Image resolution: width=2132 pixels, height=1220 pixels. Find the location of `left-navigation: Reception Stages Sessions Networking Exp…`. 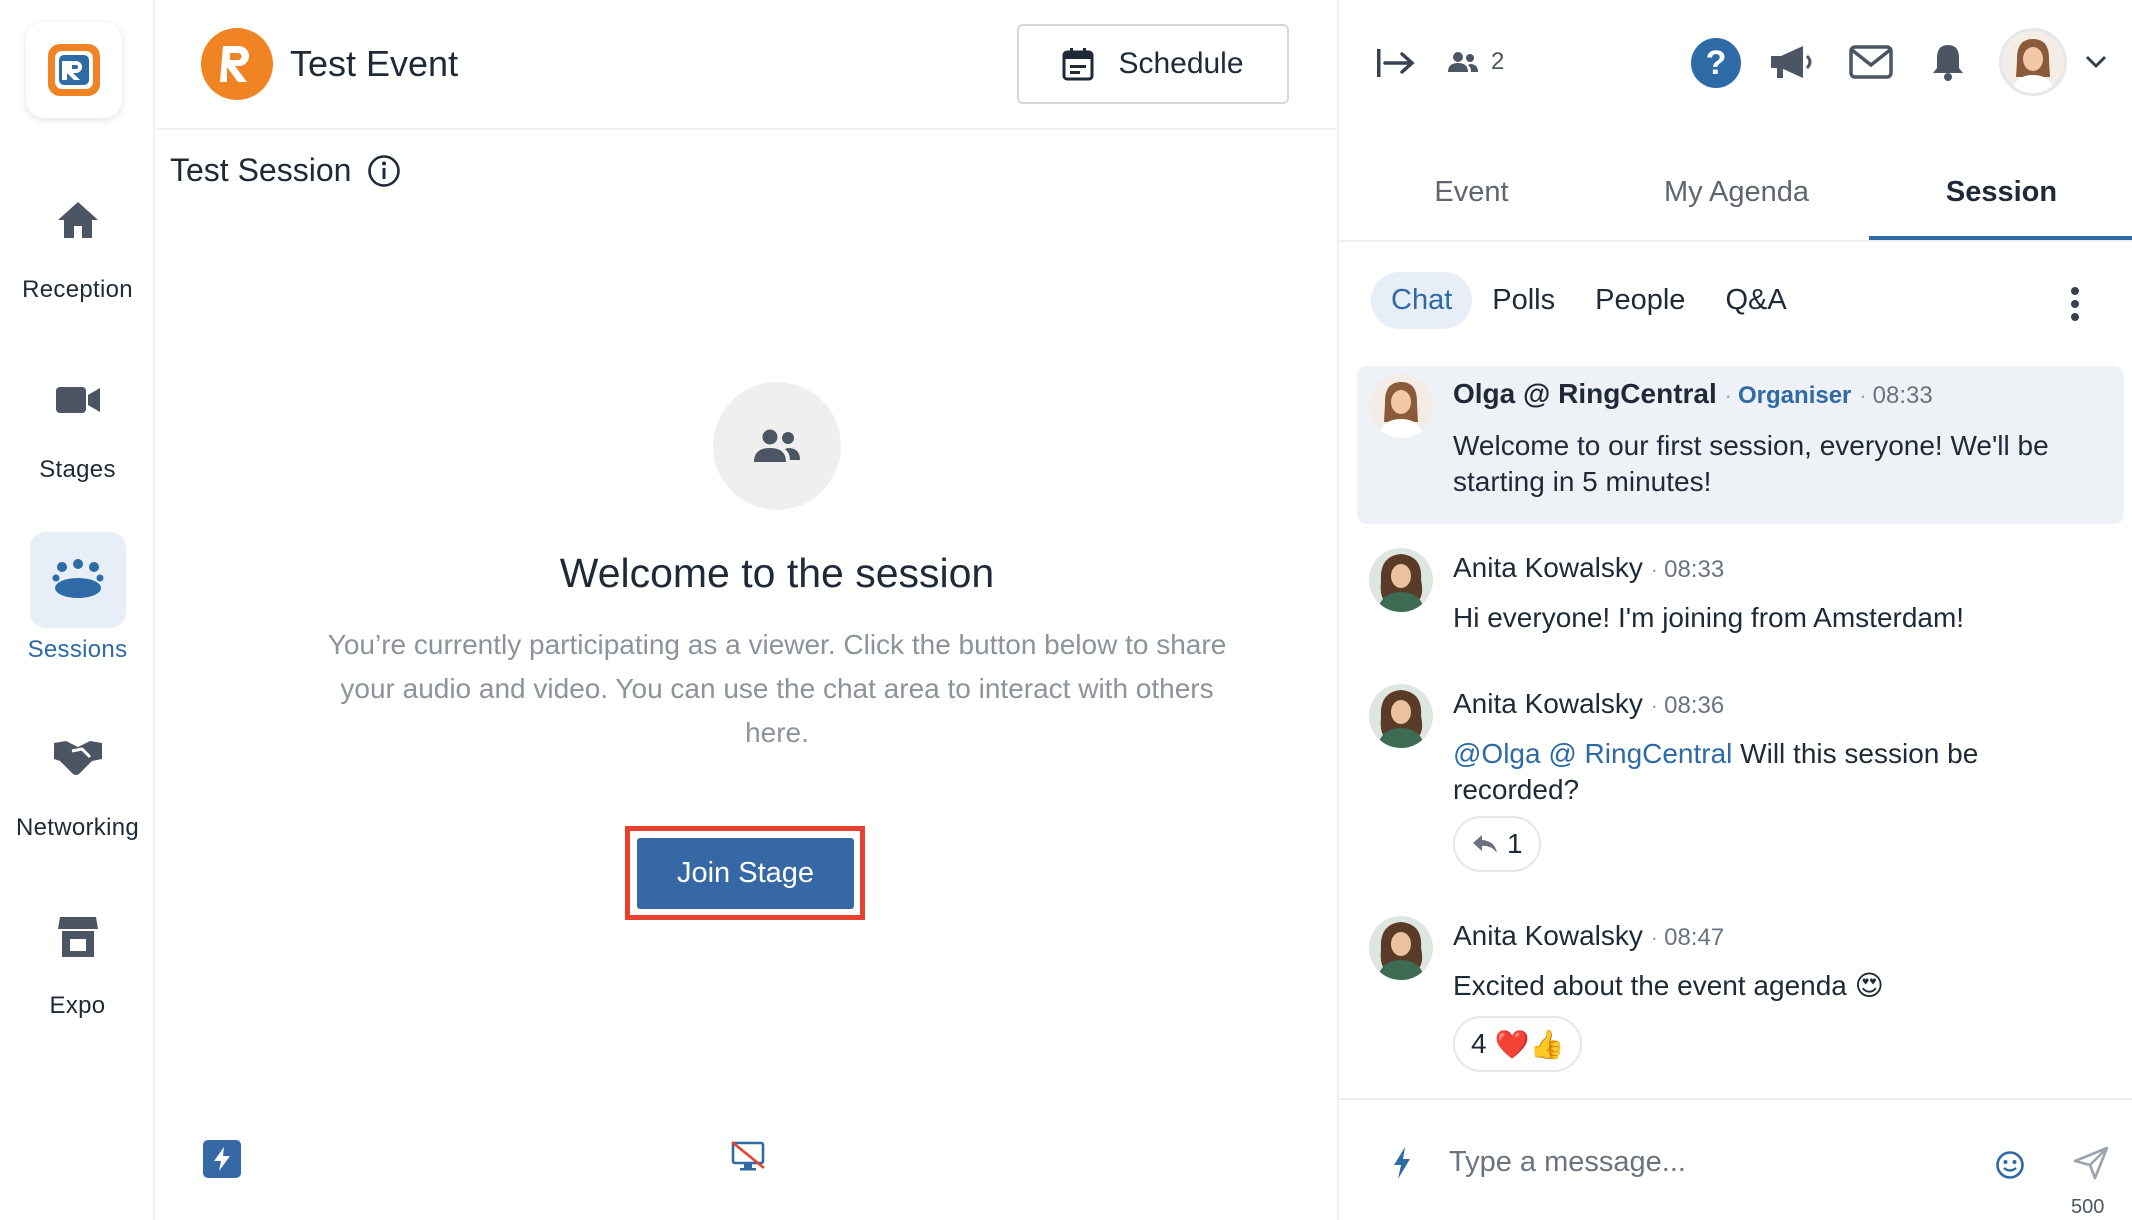

left-navigation: Reception Stages Sessions Networking Exp… is located at coordinates (77, 610).